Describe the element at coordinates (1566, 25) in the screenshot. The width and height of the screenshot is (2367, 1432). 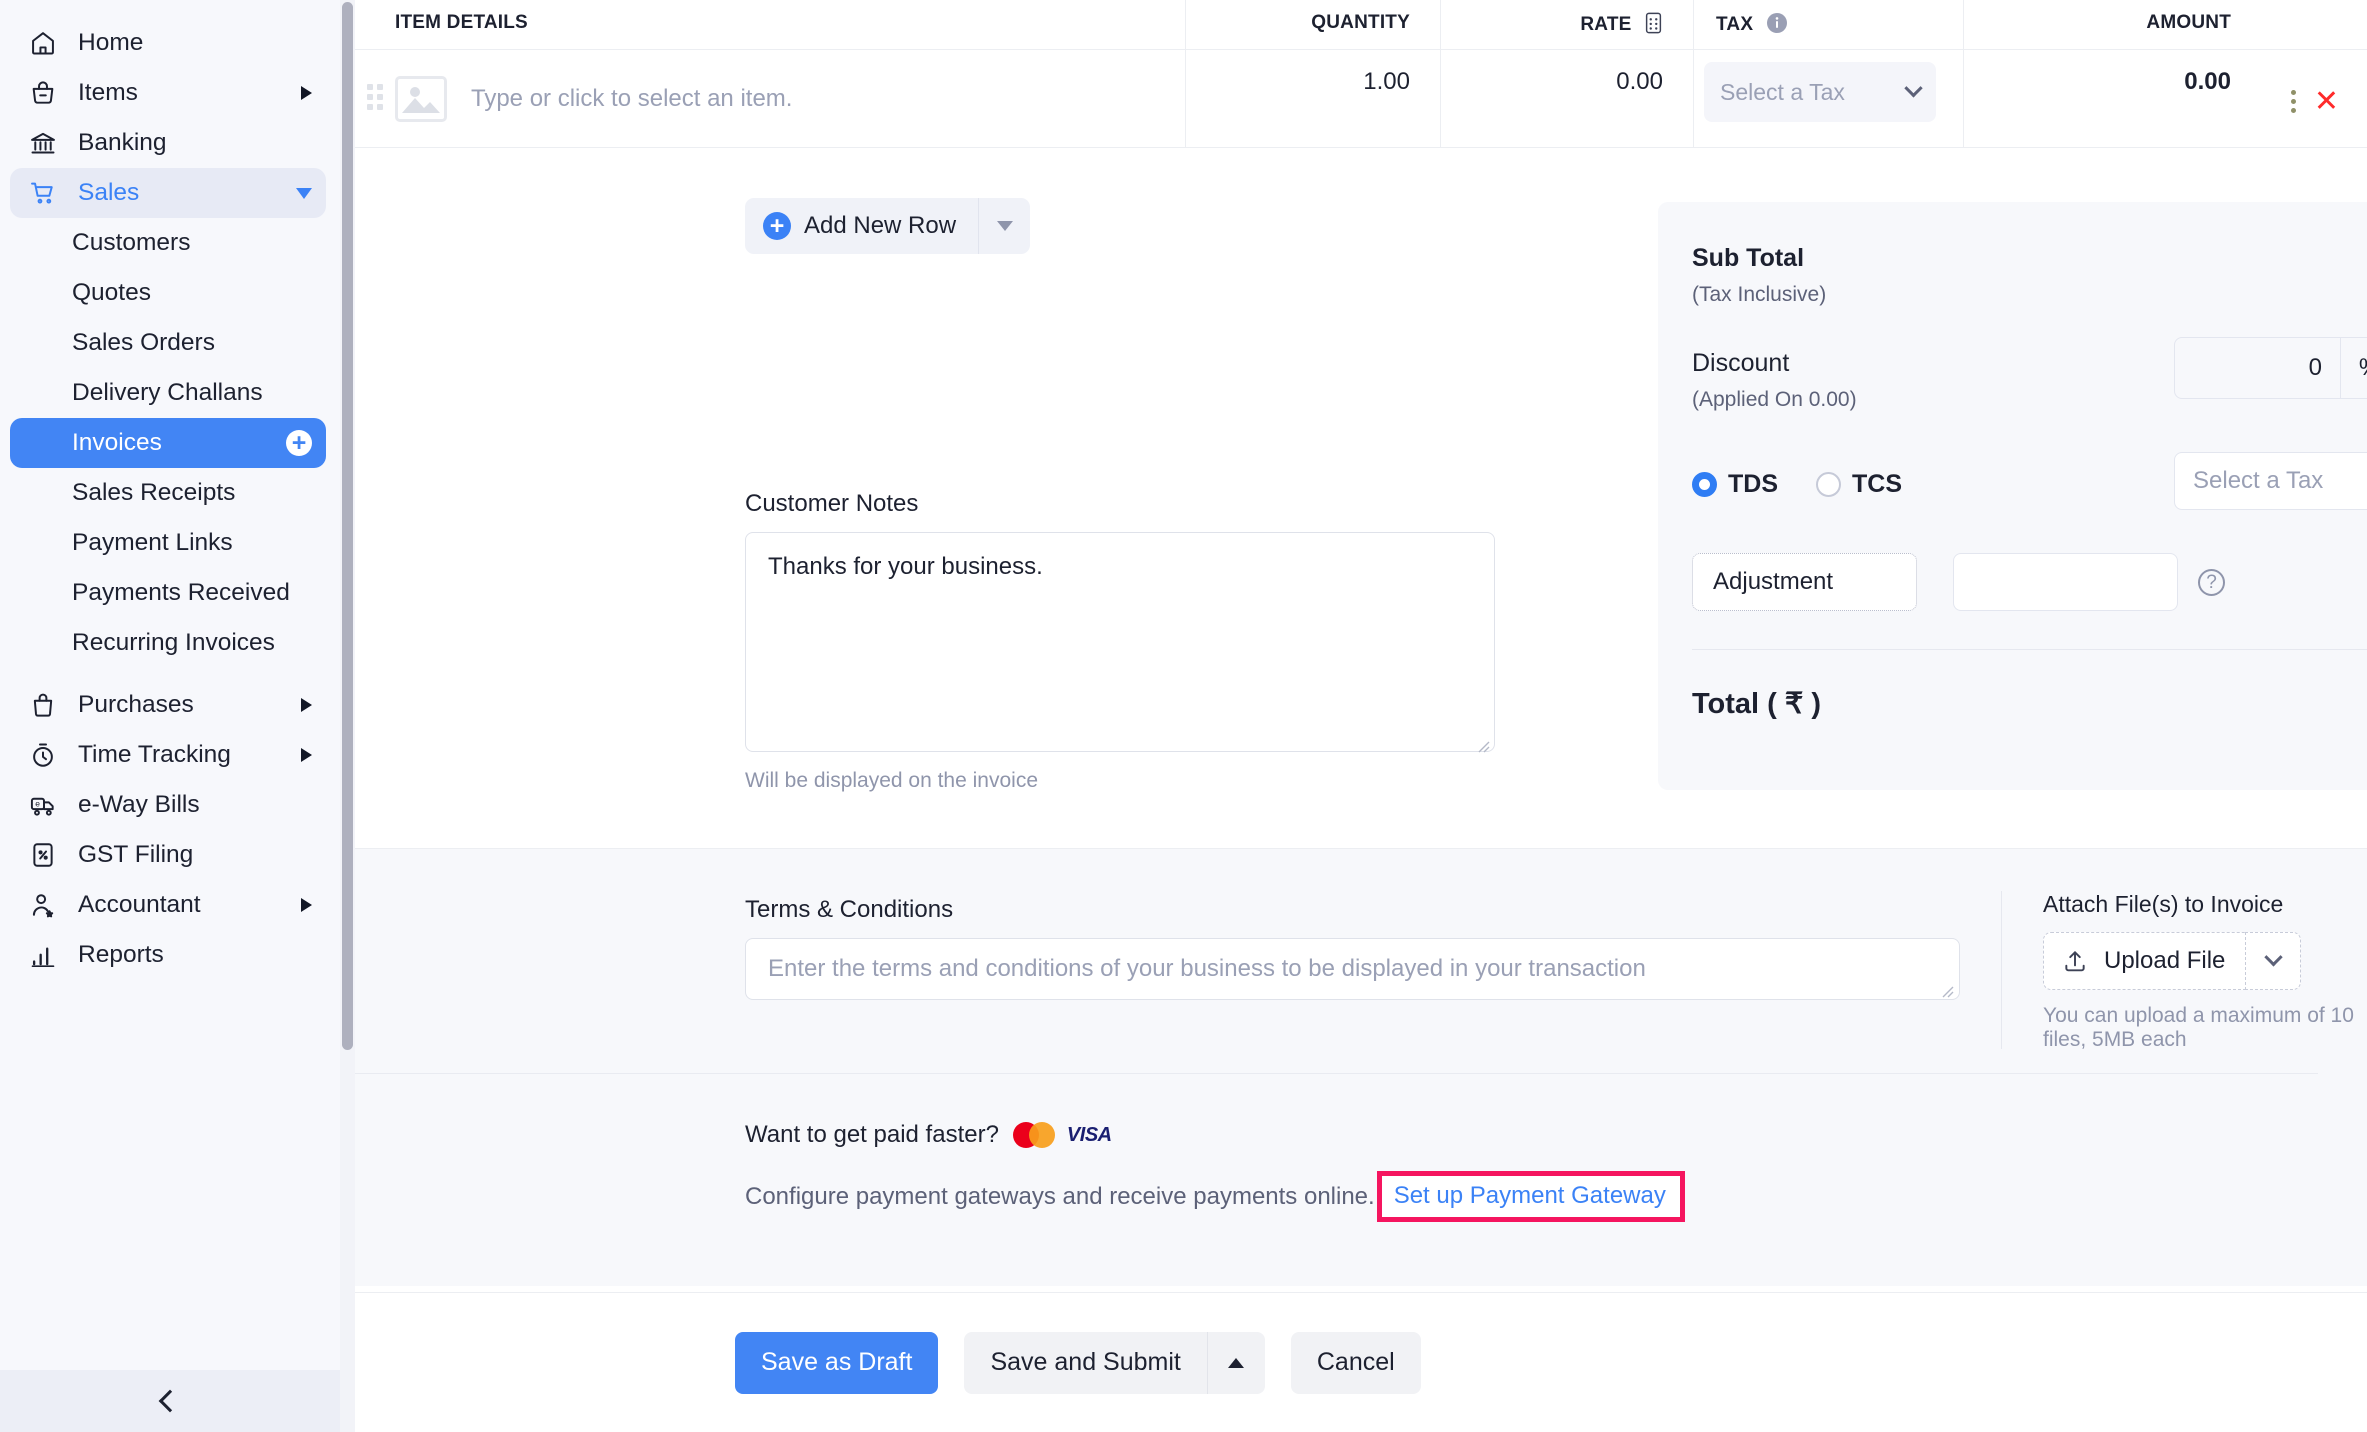
I see `column-header-rate: RATE` at that location.